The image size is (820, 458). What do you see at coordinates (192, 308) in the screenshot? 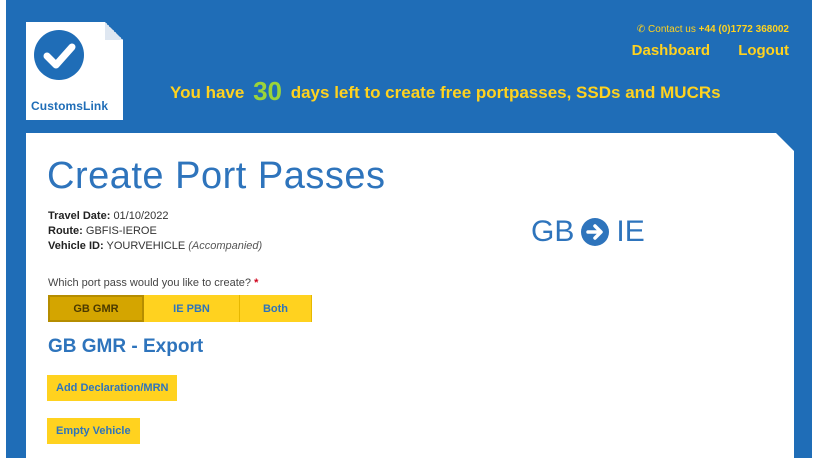
I see `tab-ie-pbn: IE PBN` at bounding box center [192, 308].